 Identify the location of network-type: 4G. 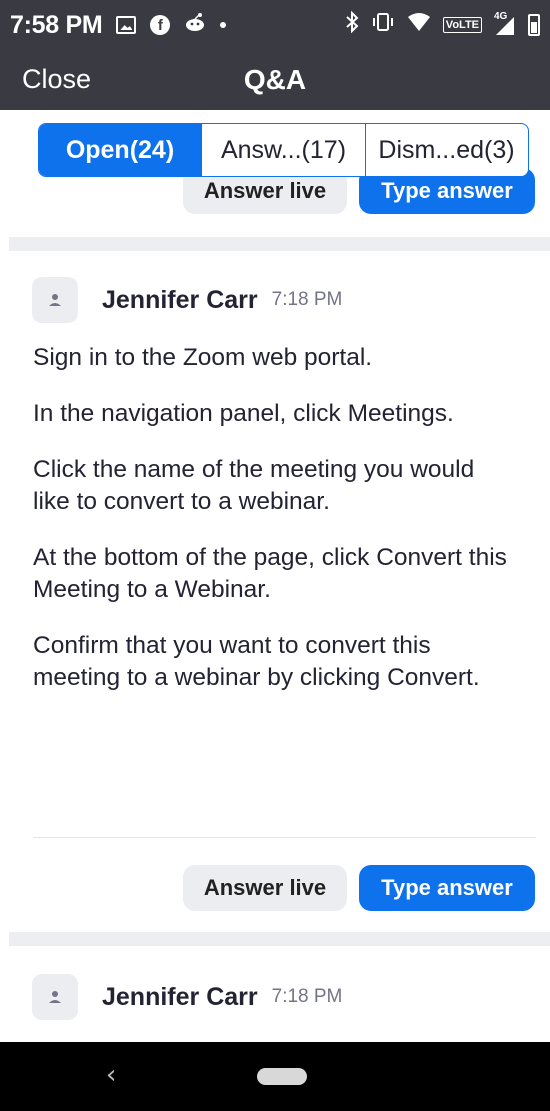
(501, 16).